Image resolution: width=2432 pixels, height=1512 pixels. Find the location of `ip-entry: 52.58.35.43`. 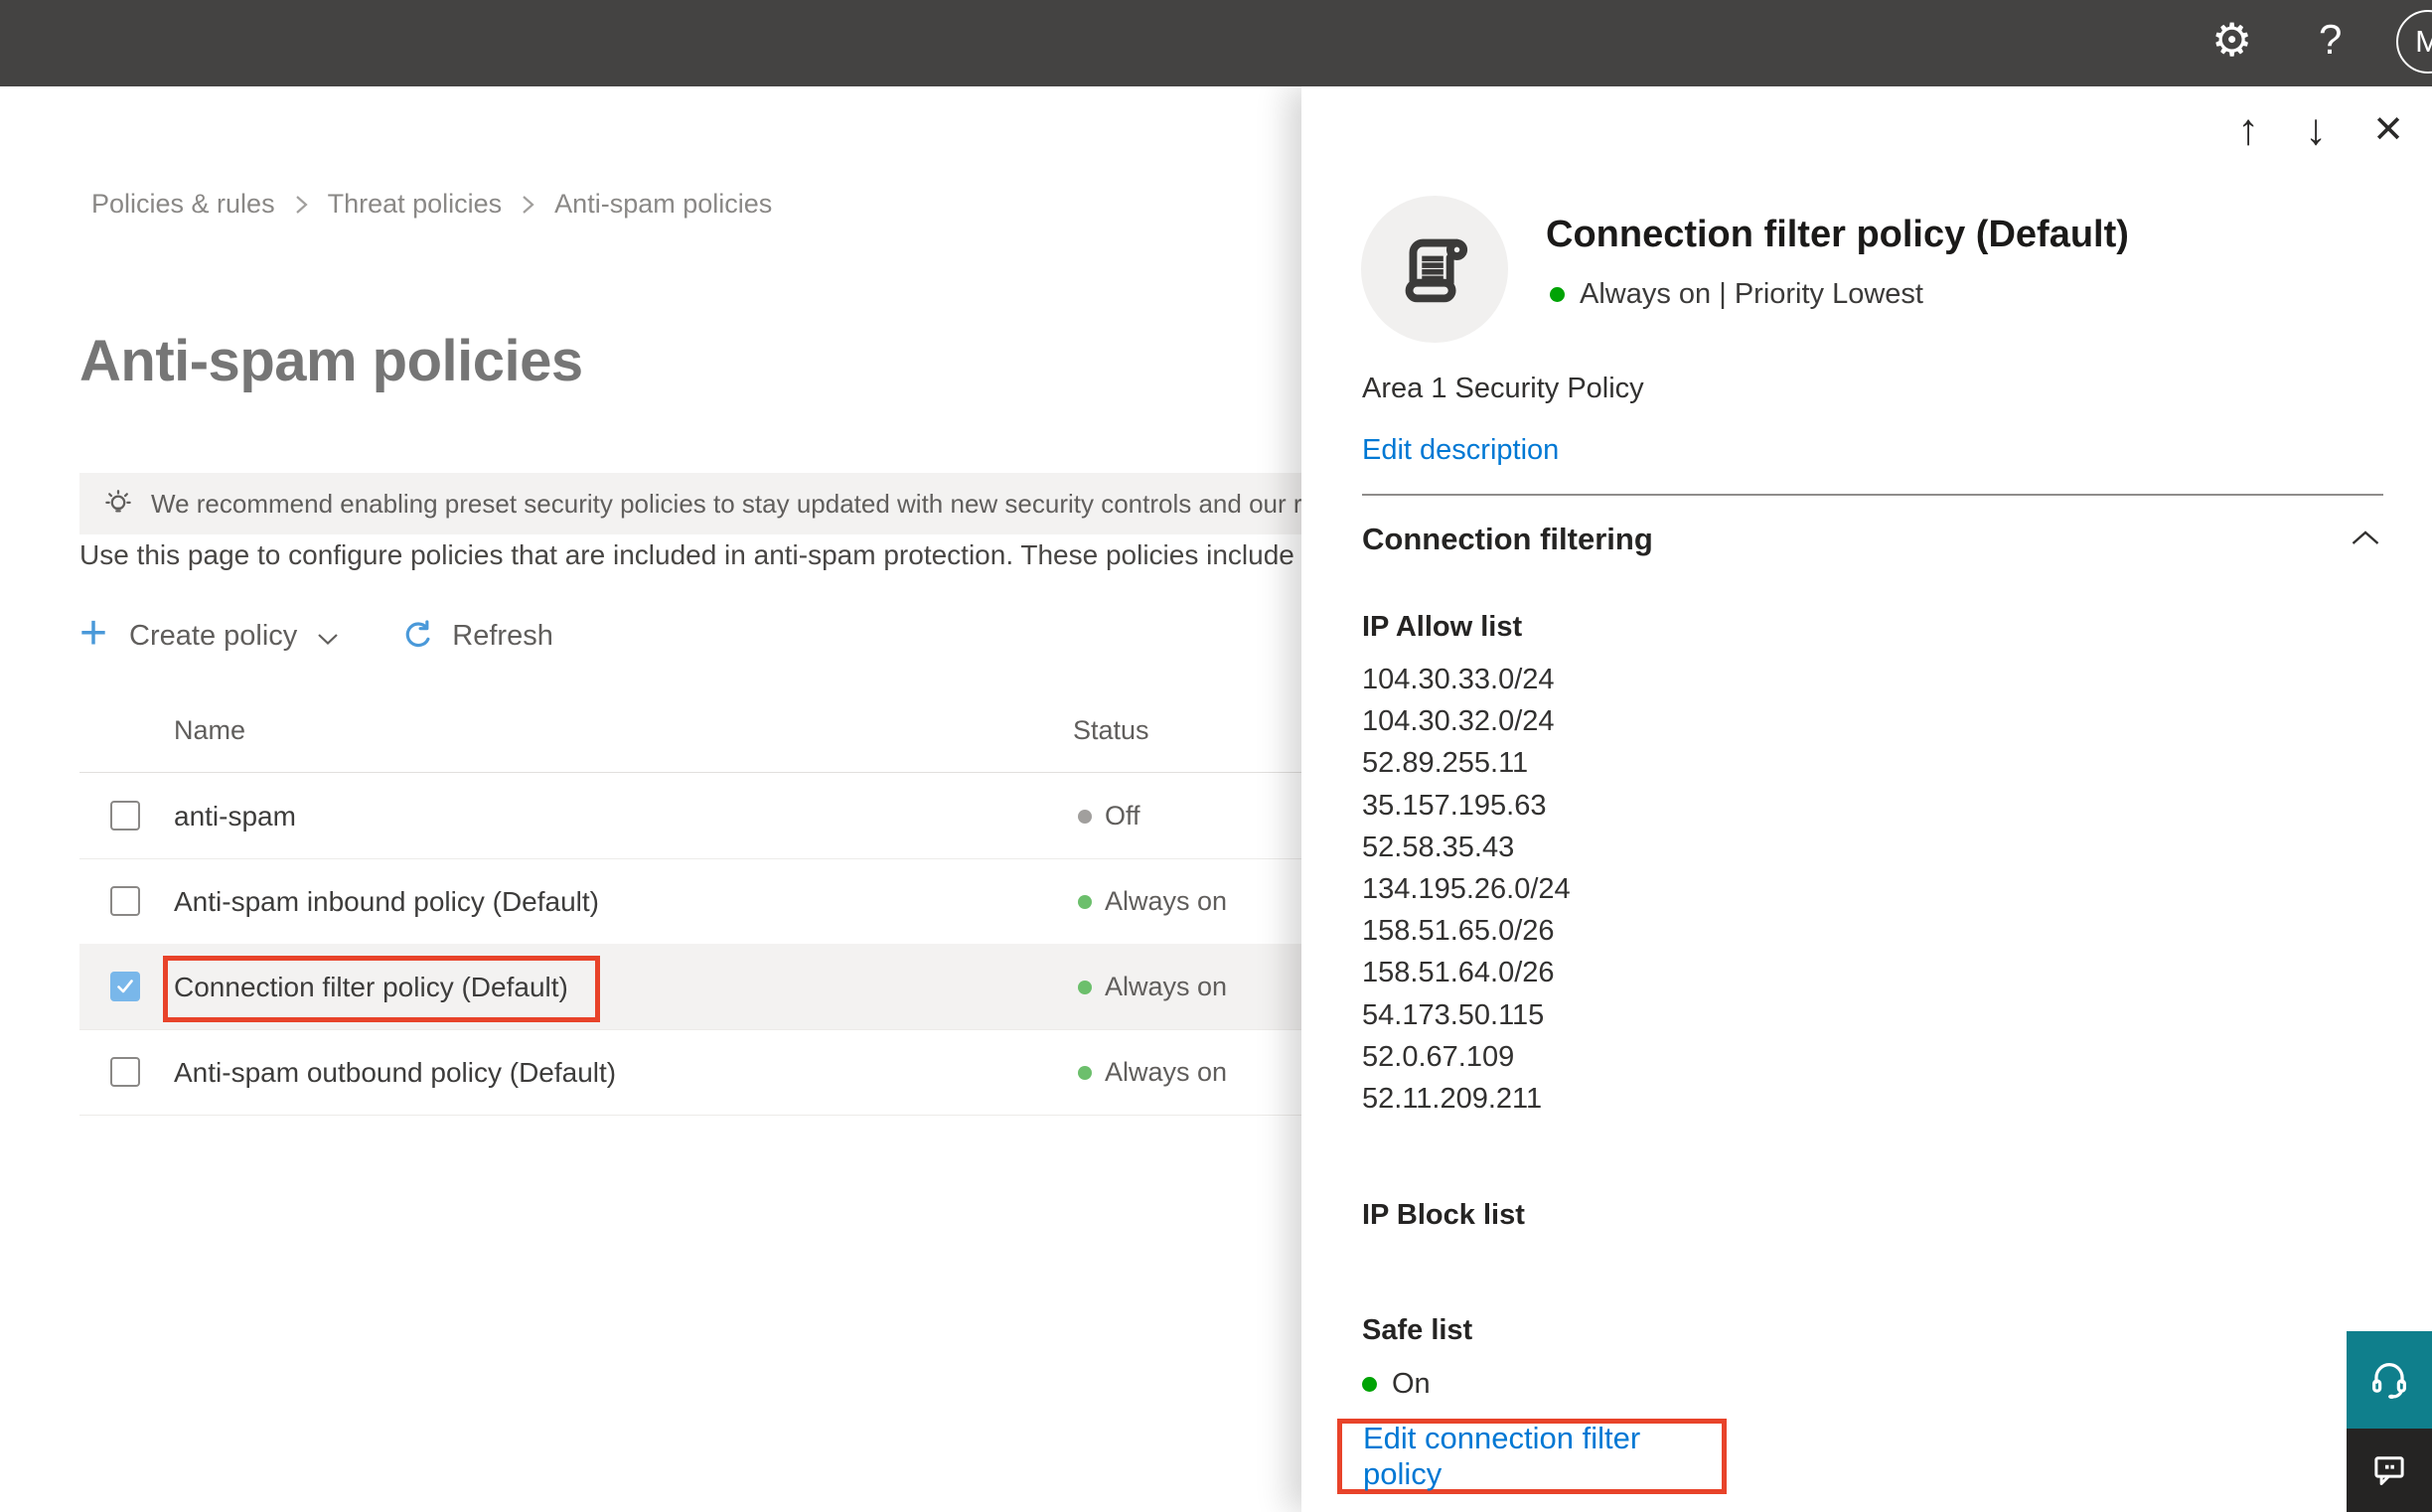

ip-entry: 52.58.35.43 is located at coordinates (1438, 847).